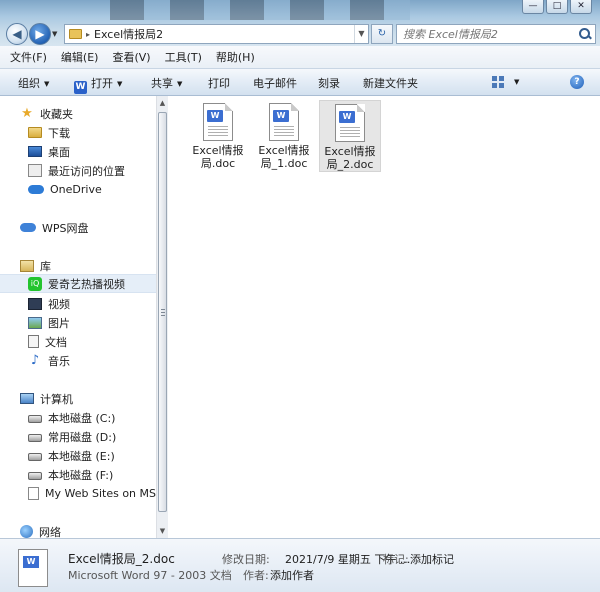  Describe the element at coordinates (78, 341) in the screenshot. I see `nav-documents: 文档` at that location.